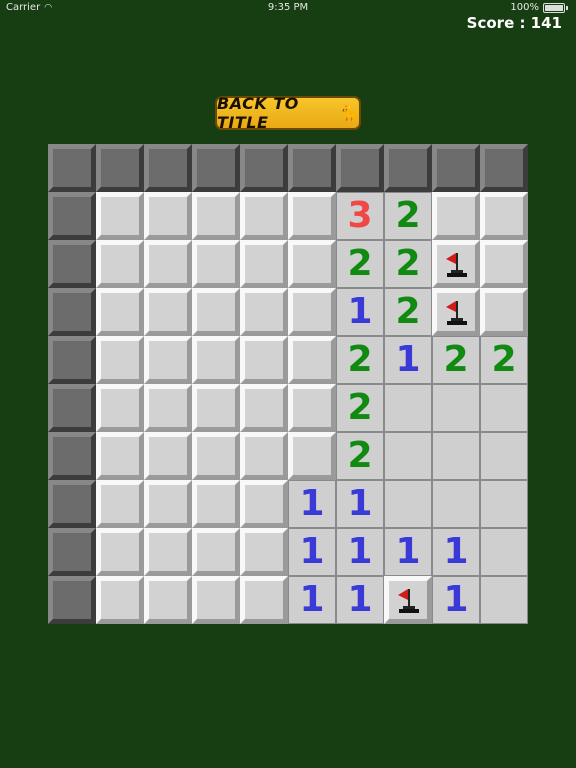 The width and height of the screenshot is (576, 768). Describe the element at coordinates (360, 216) in the screenshot. I see `revealed-number-tile: 3` at that location.